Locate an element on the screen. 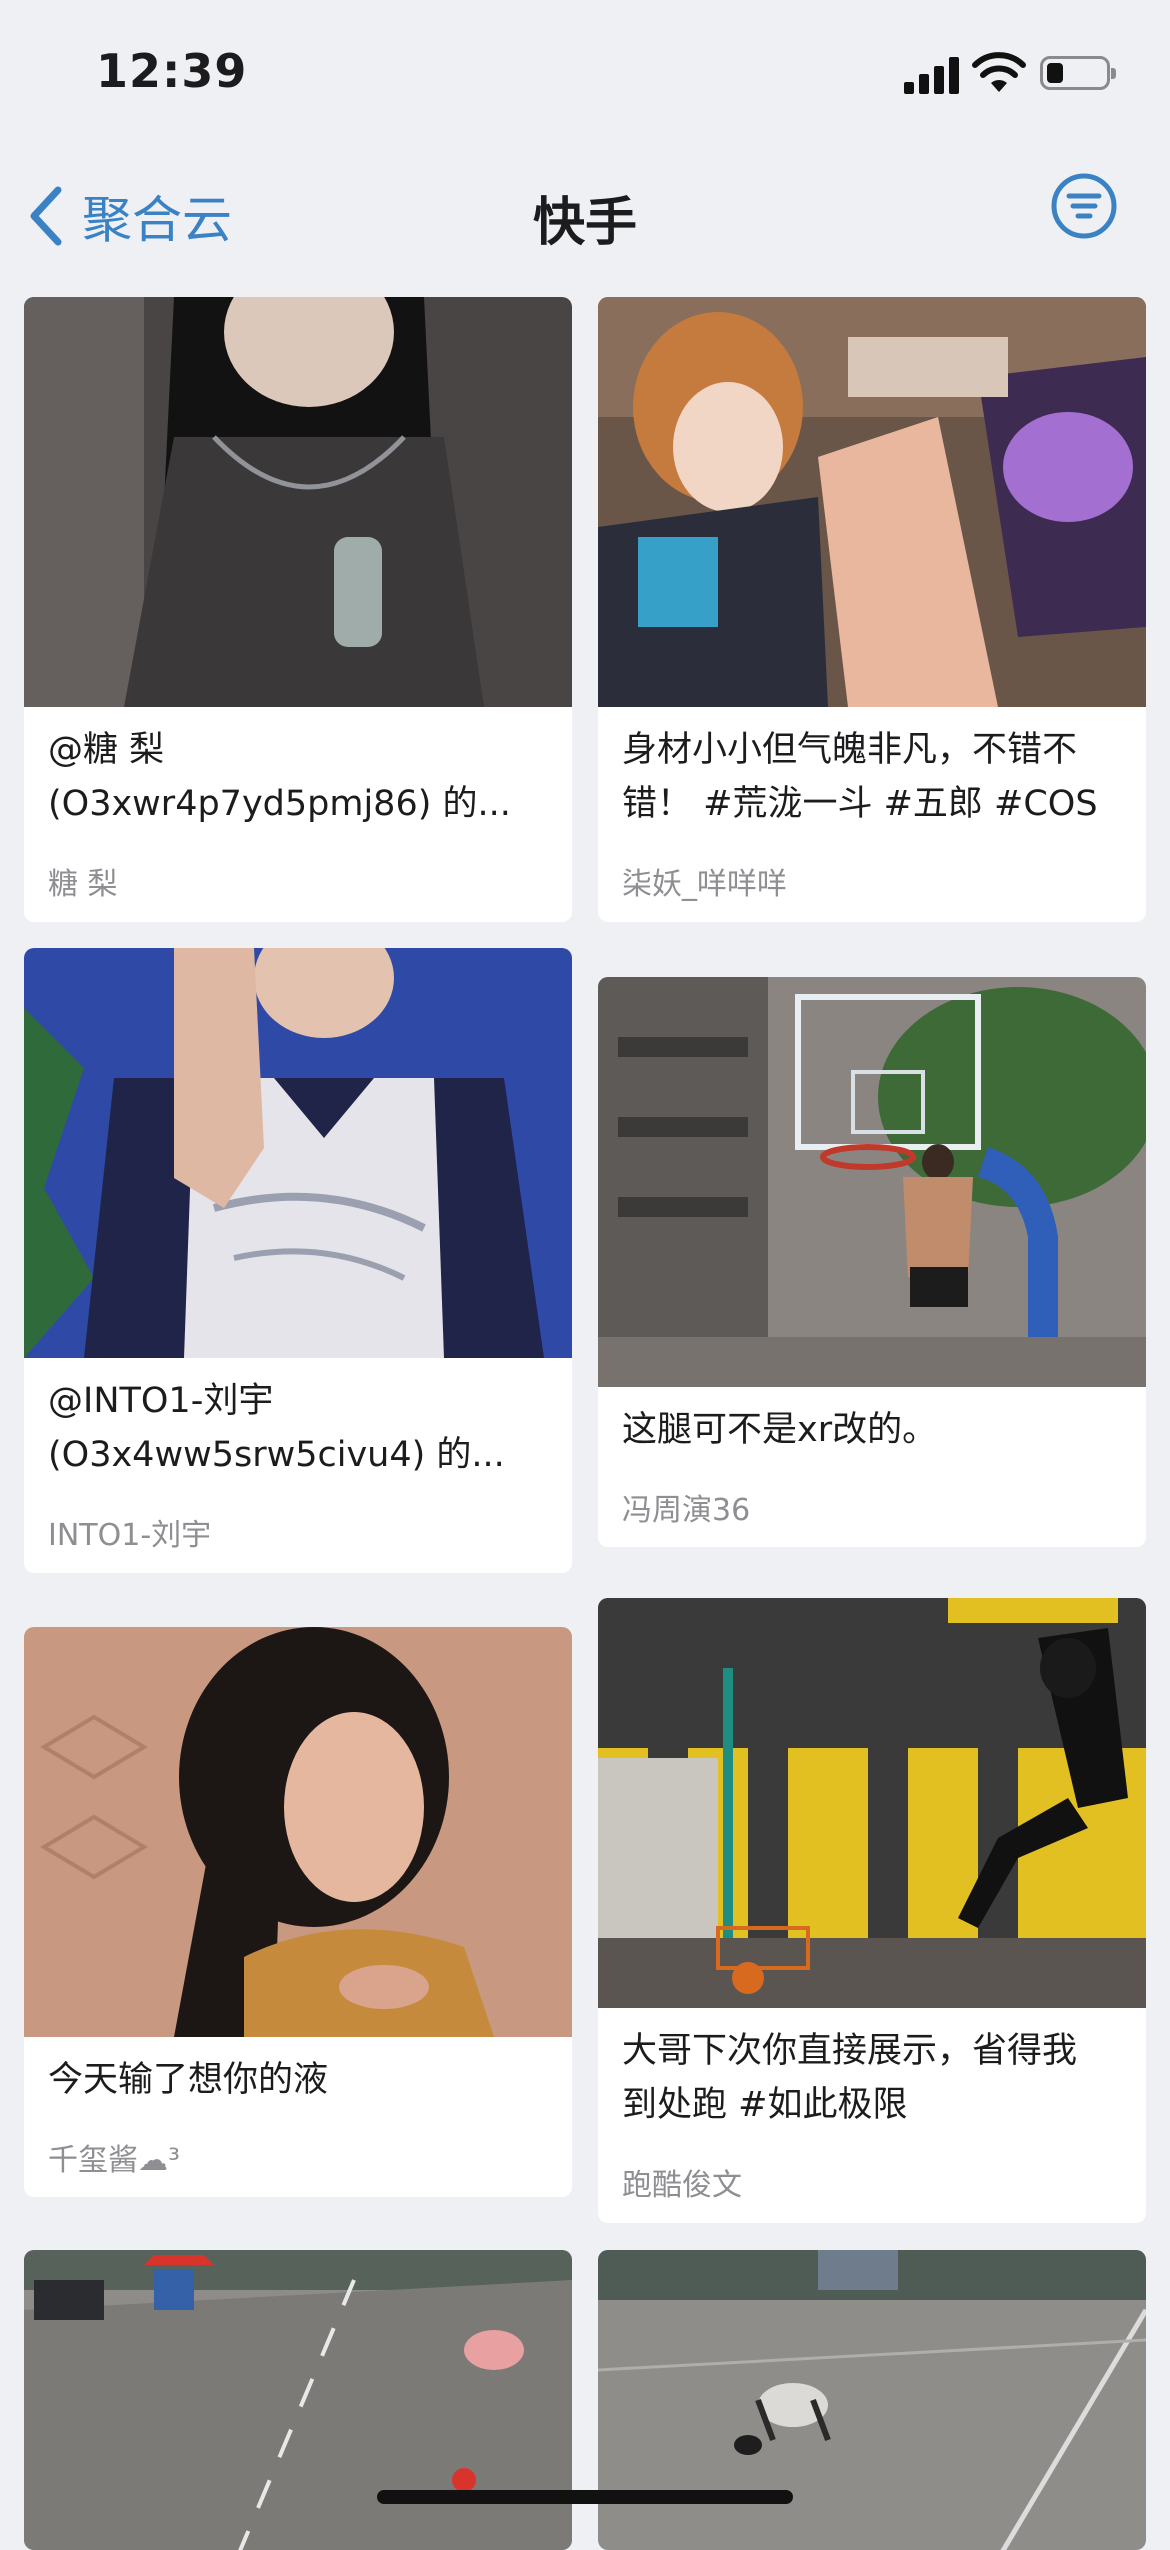 This screenshot has width=1170, height=2550. video-author: 千玺酱☁︎³ is located at coordinates (114, 2160).